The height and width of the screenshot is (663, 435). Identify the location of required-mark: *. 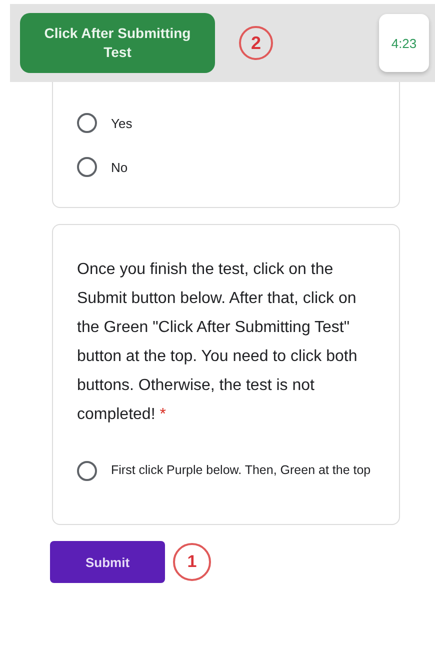
(163, 414).